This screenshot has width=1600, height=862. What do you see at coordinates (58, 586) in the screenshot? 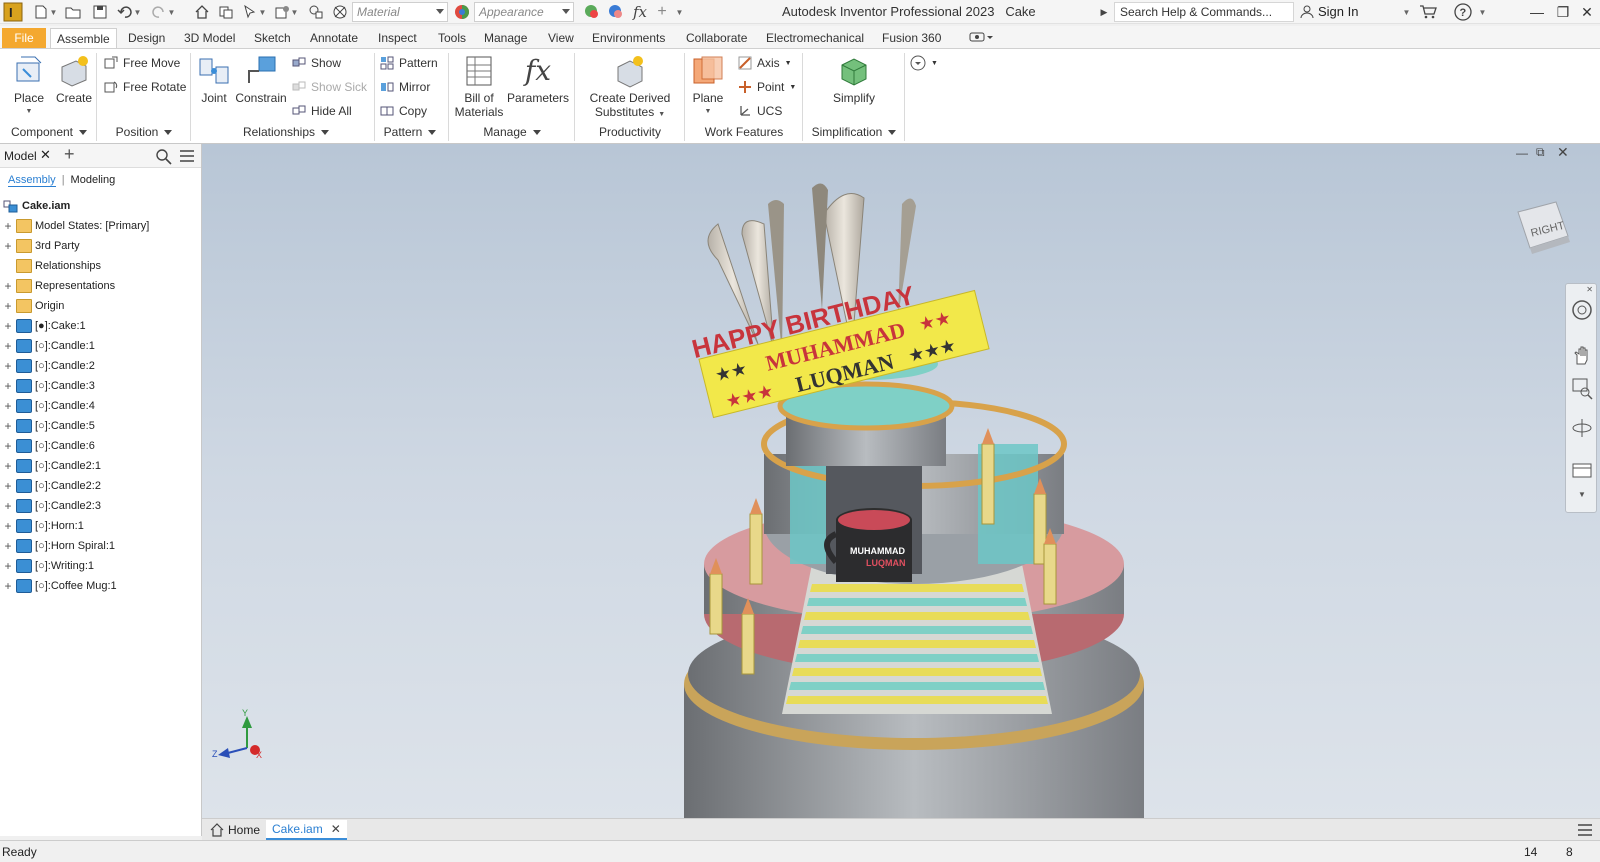
I see `tree-node: + [○]:Coffee Mug:1` at bounding box center [58, 586].